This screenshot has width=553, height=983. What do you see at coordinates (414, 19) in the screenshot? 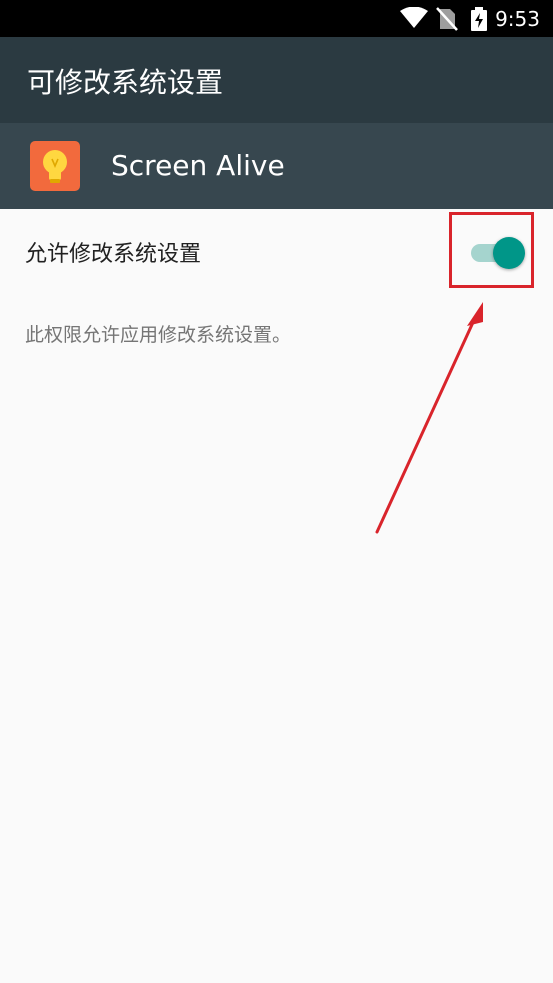
I see `wifi-icon` at bounding box center [414, 19].